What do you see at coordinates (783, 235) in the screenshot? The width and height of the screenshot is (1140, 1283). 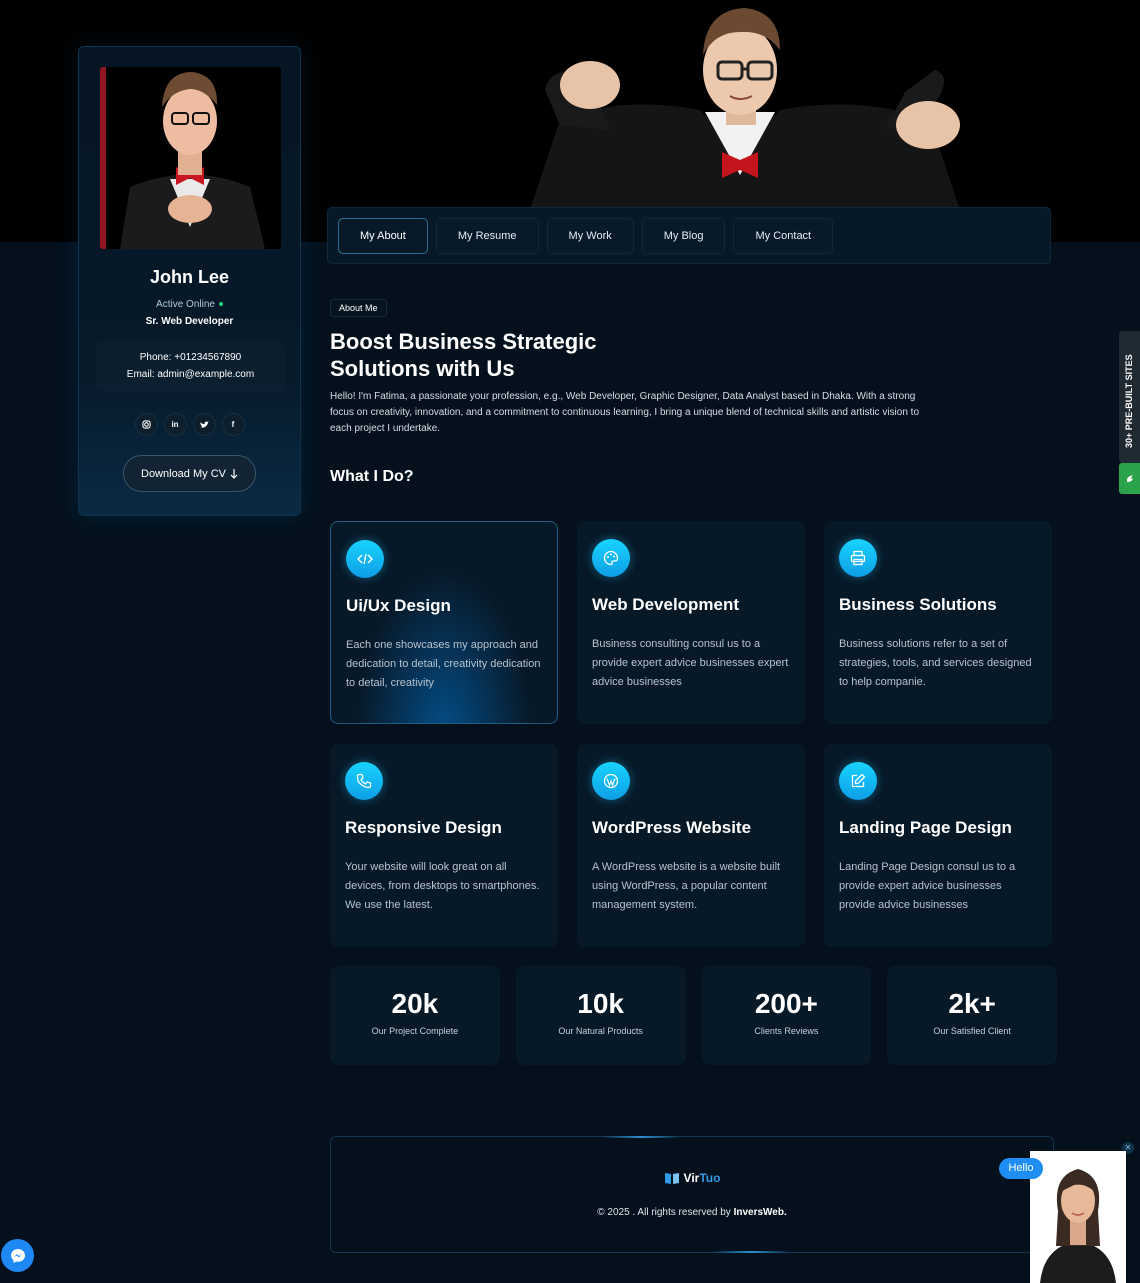 I see `tab-my-contact: My Contact` at bounding box center [783, 235].